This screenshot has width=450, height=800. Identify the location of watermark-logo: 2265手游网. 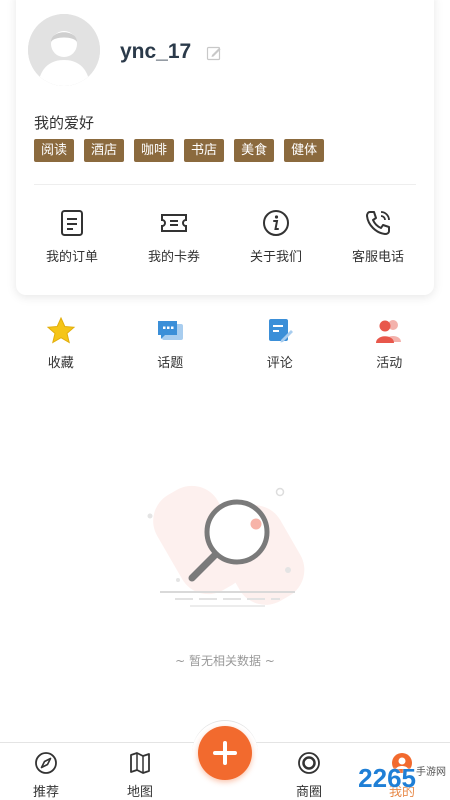
(402, 778).